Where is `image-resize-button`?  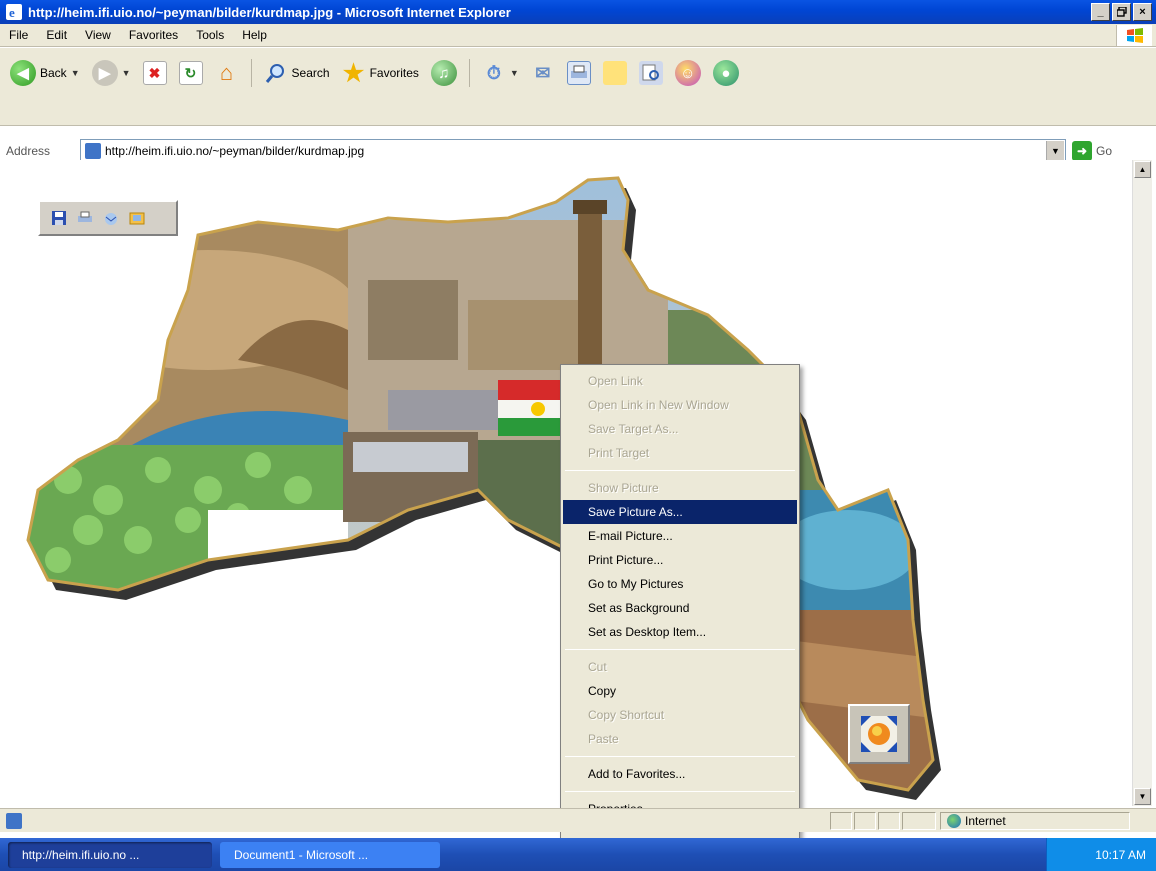 image-resize-button is located at coordinates (879, 734).